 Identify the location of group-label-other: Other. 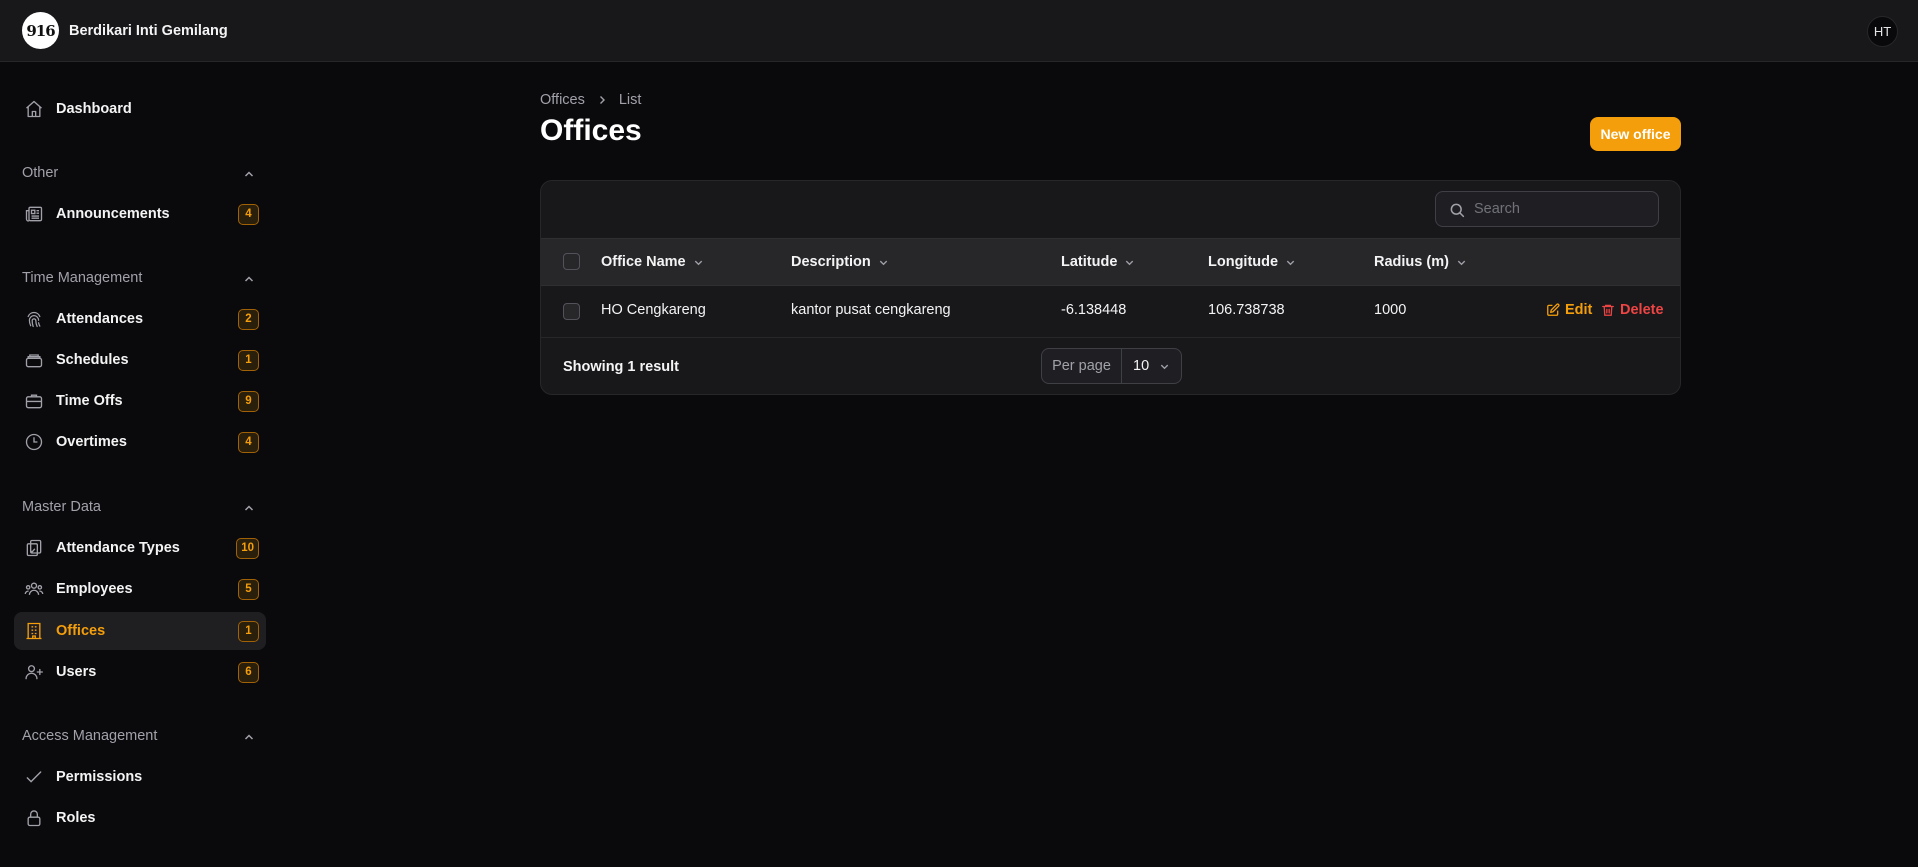
(40, 173).